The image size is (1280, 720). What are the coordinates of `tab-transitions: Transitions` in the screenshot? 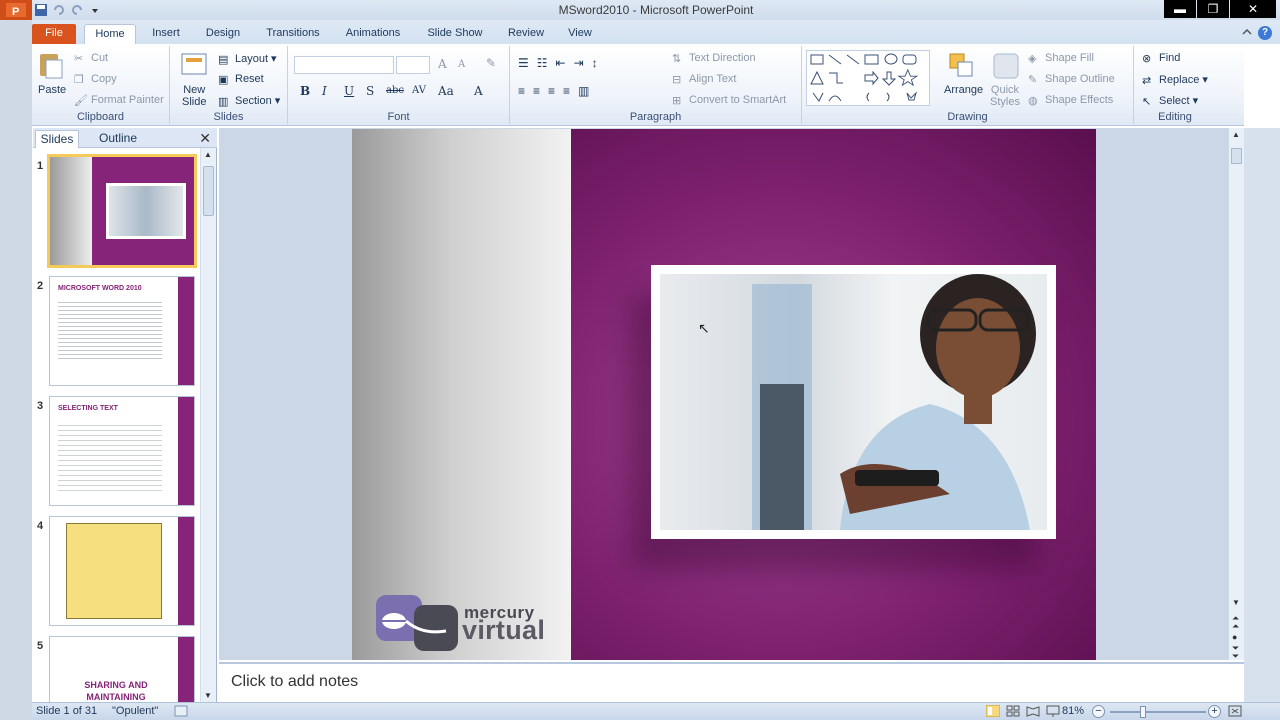 It's located at (293, 34).